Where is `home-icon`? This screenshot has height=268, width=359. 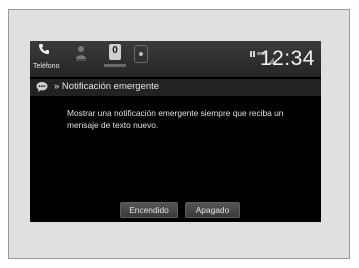 home-icon is located at coordinates (141, 54).